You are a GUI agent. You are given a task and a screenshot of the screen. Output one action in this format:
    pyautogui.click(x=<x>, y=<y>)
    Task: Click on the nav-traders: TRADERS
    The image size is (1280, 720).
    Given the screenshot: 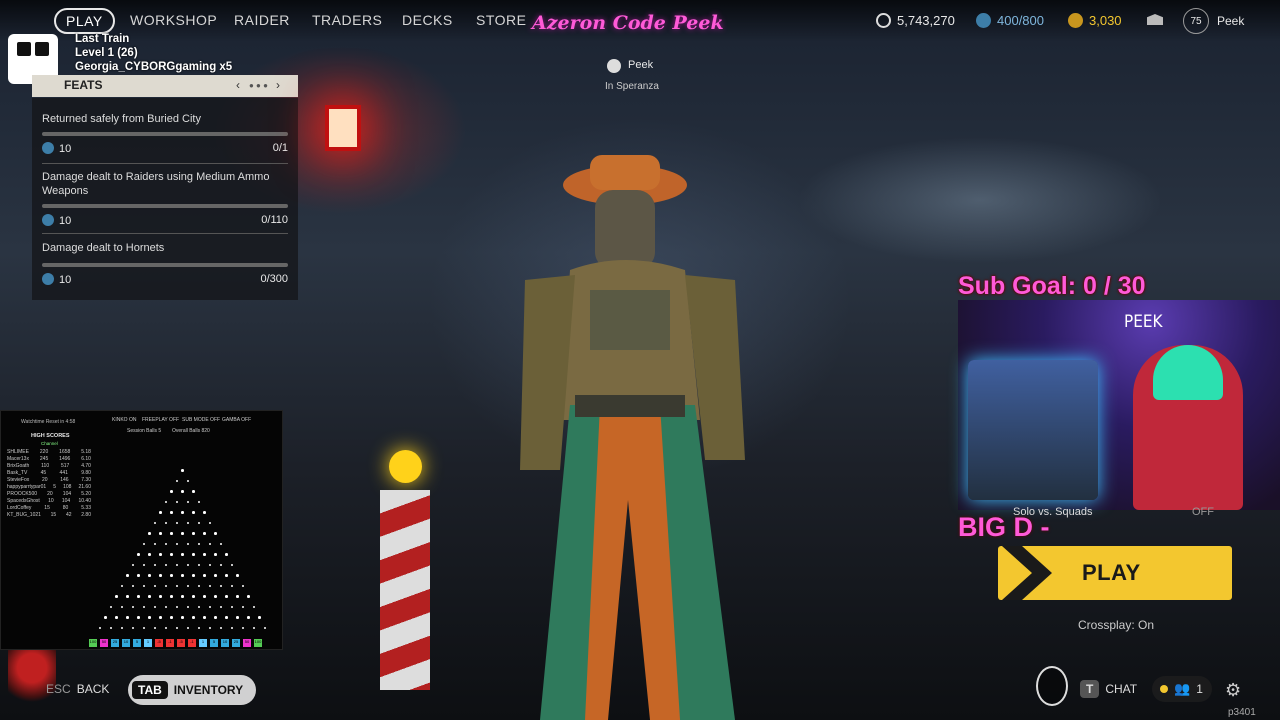 What is the action you would take?
    pyautogui.click(x=347, y=20)
    